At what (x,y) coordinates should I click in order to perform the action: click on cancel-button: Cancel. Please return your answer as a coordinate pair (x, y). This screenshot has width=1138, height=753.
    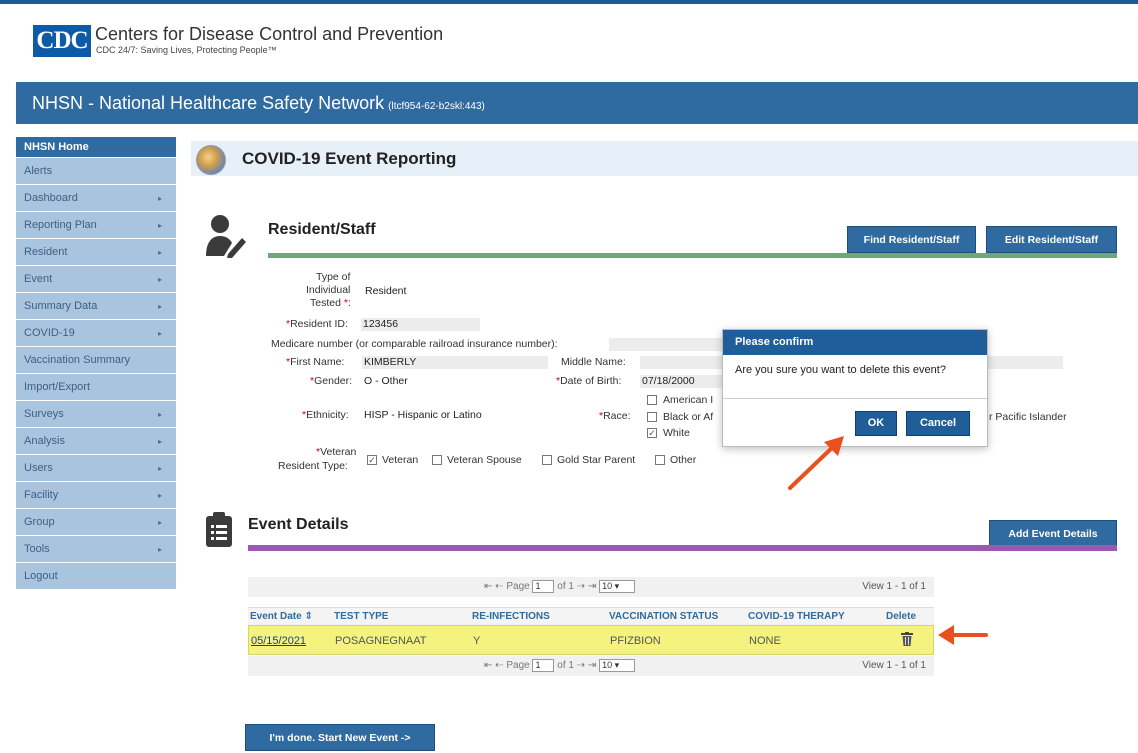
    Looking at the image, I should click on (938, 423).